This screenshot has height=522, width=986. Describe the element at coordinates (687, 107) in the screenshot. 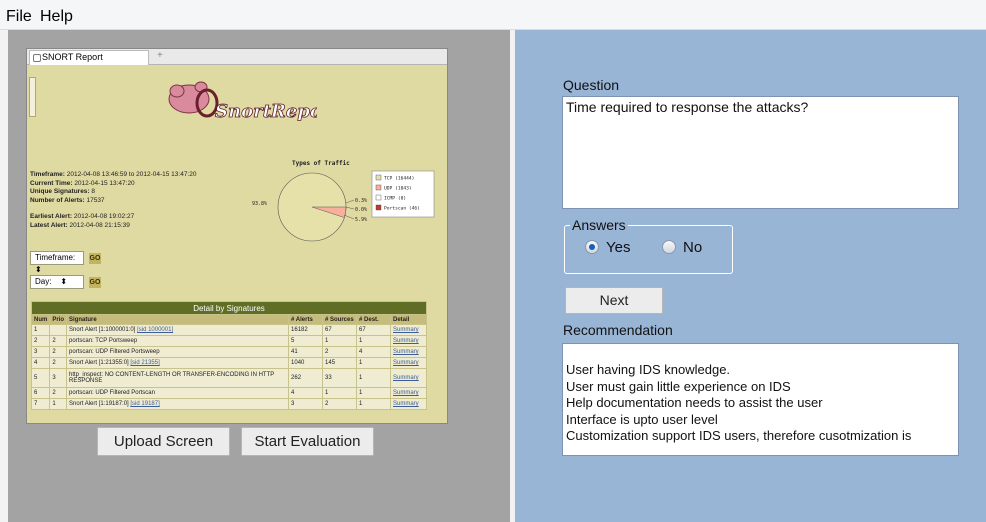

I see `question-text: Time required to response the attacks?` at that location.